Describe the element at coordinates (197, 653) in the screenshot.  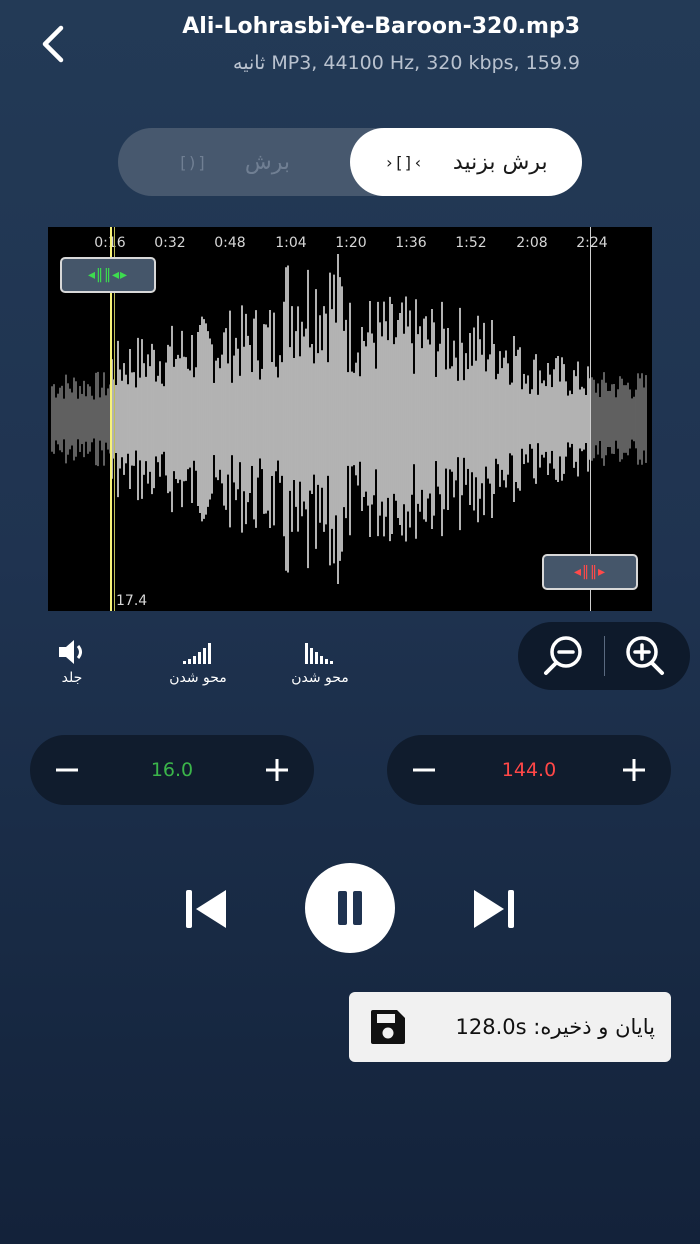
I see `fade-in-icon` at that location.